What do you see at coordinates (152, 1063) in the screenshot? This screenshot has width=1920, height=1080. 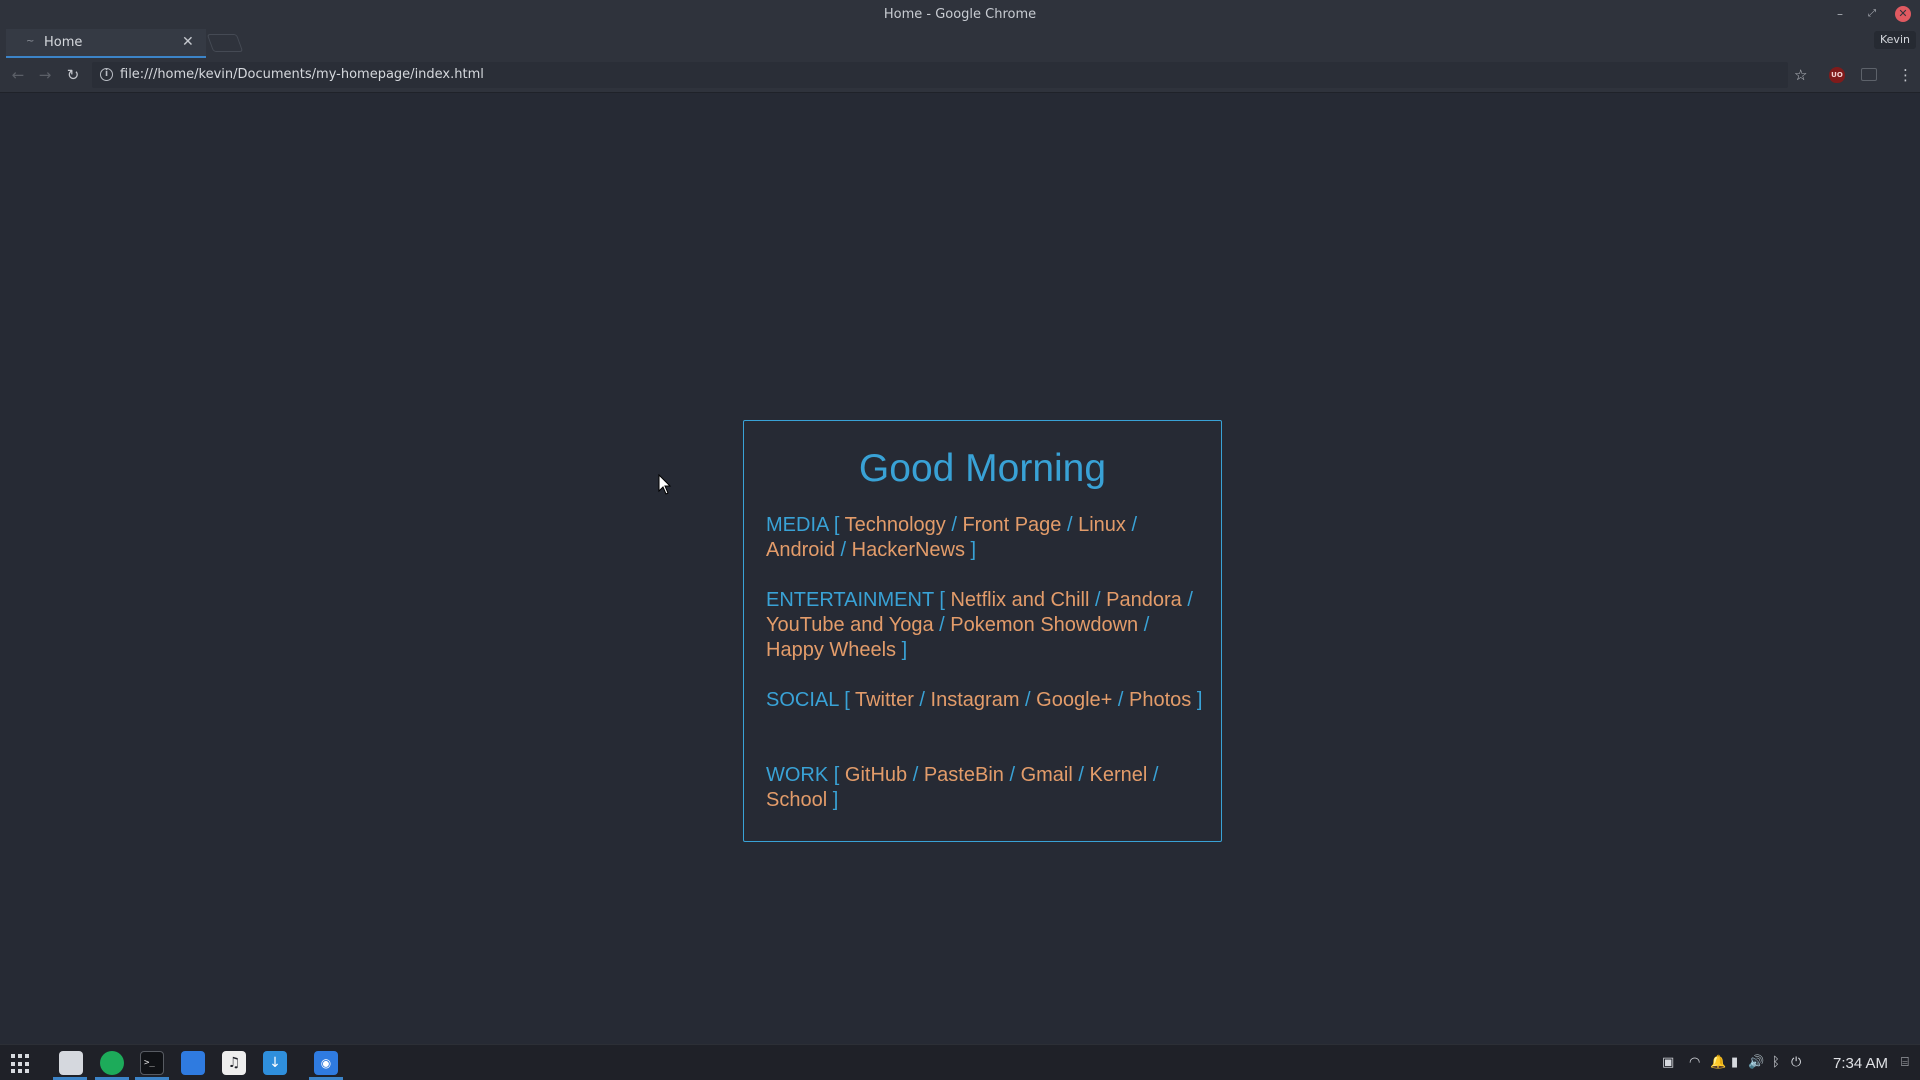 I see `terminal-icon: >_` at bounding box center [152, 1063].